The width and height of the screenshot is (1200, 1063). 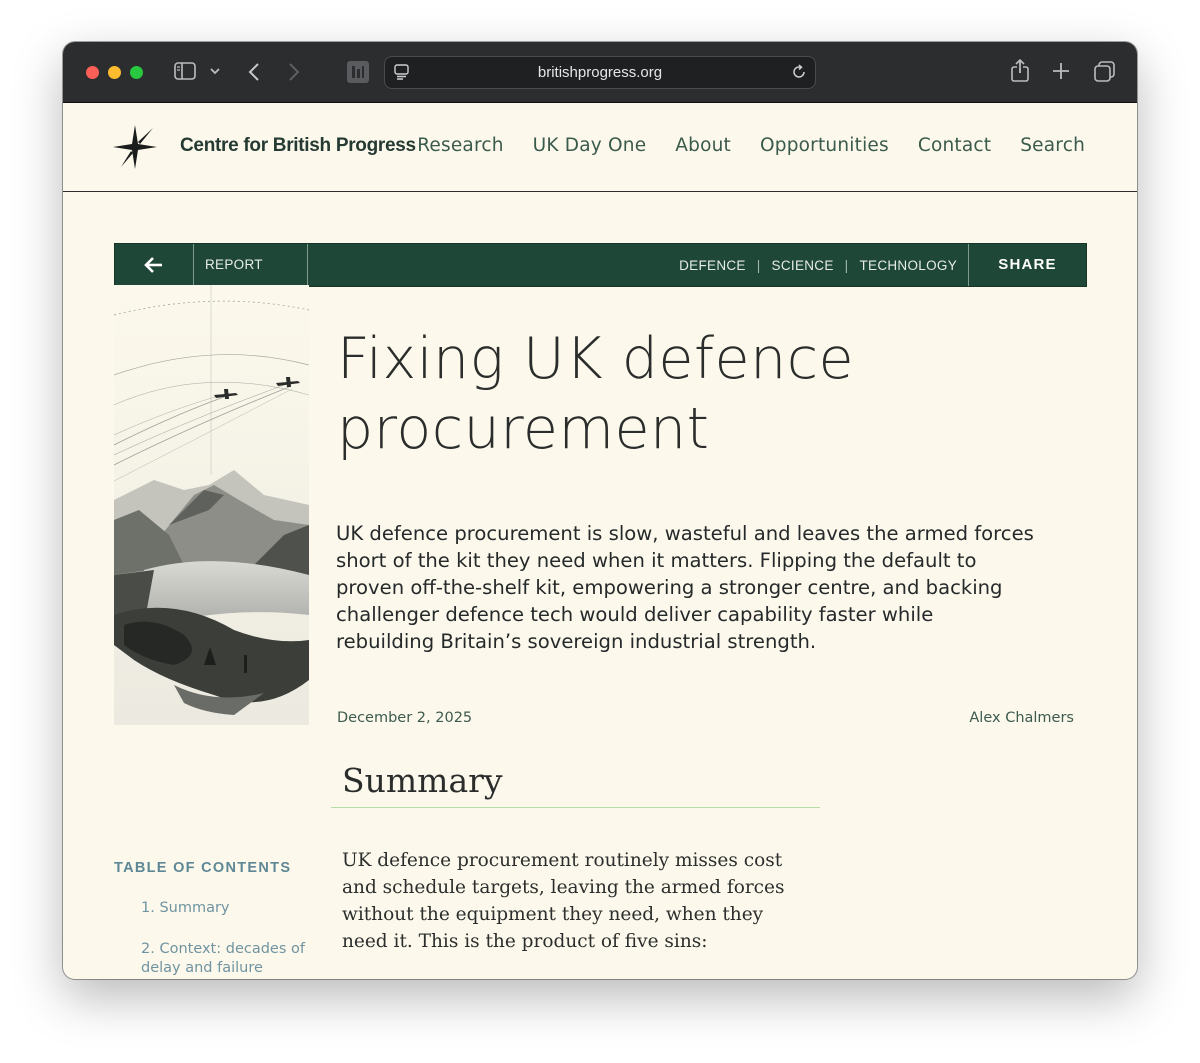 I want to click on nav-uk-day-one: UK Day One, so click(x=590, y=145).